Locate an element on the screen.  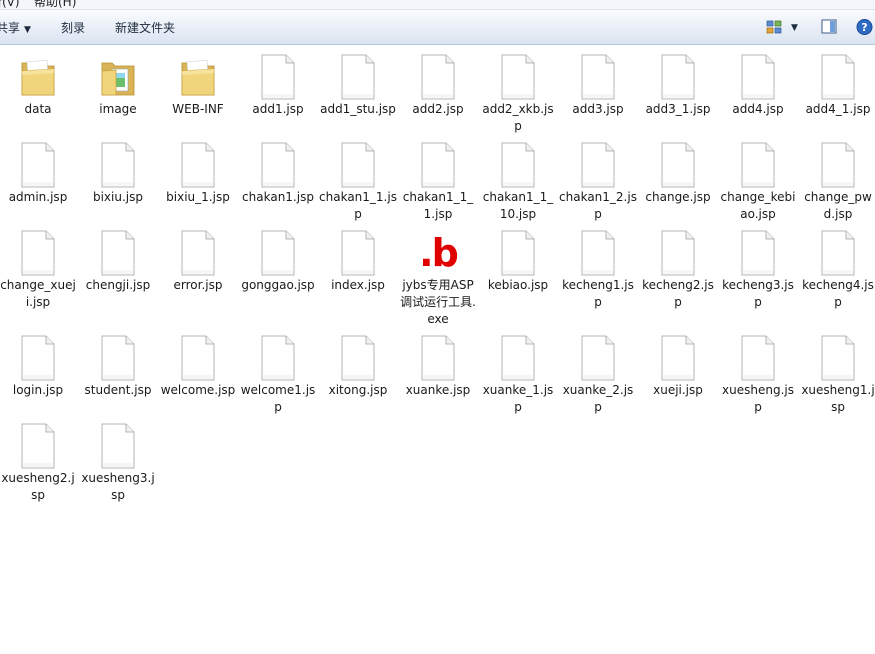
file-item: change_pwd.jsp is located at coordinates (836, 185).